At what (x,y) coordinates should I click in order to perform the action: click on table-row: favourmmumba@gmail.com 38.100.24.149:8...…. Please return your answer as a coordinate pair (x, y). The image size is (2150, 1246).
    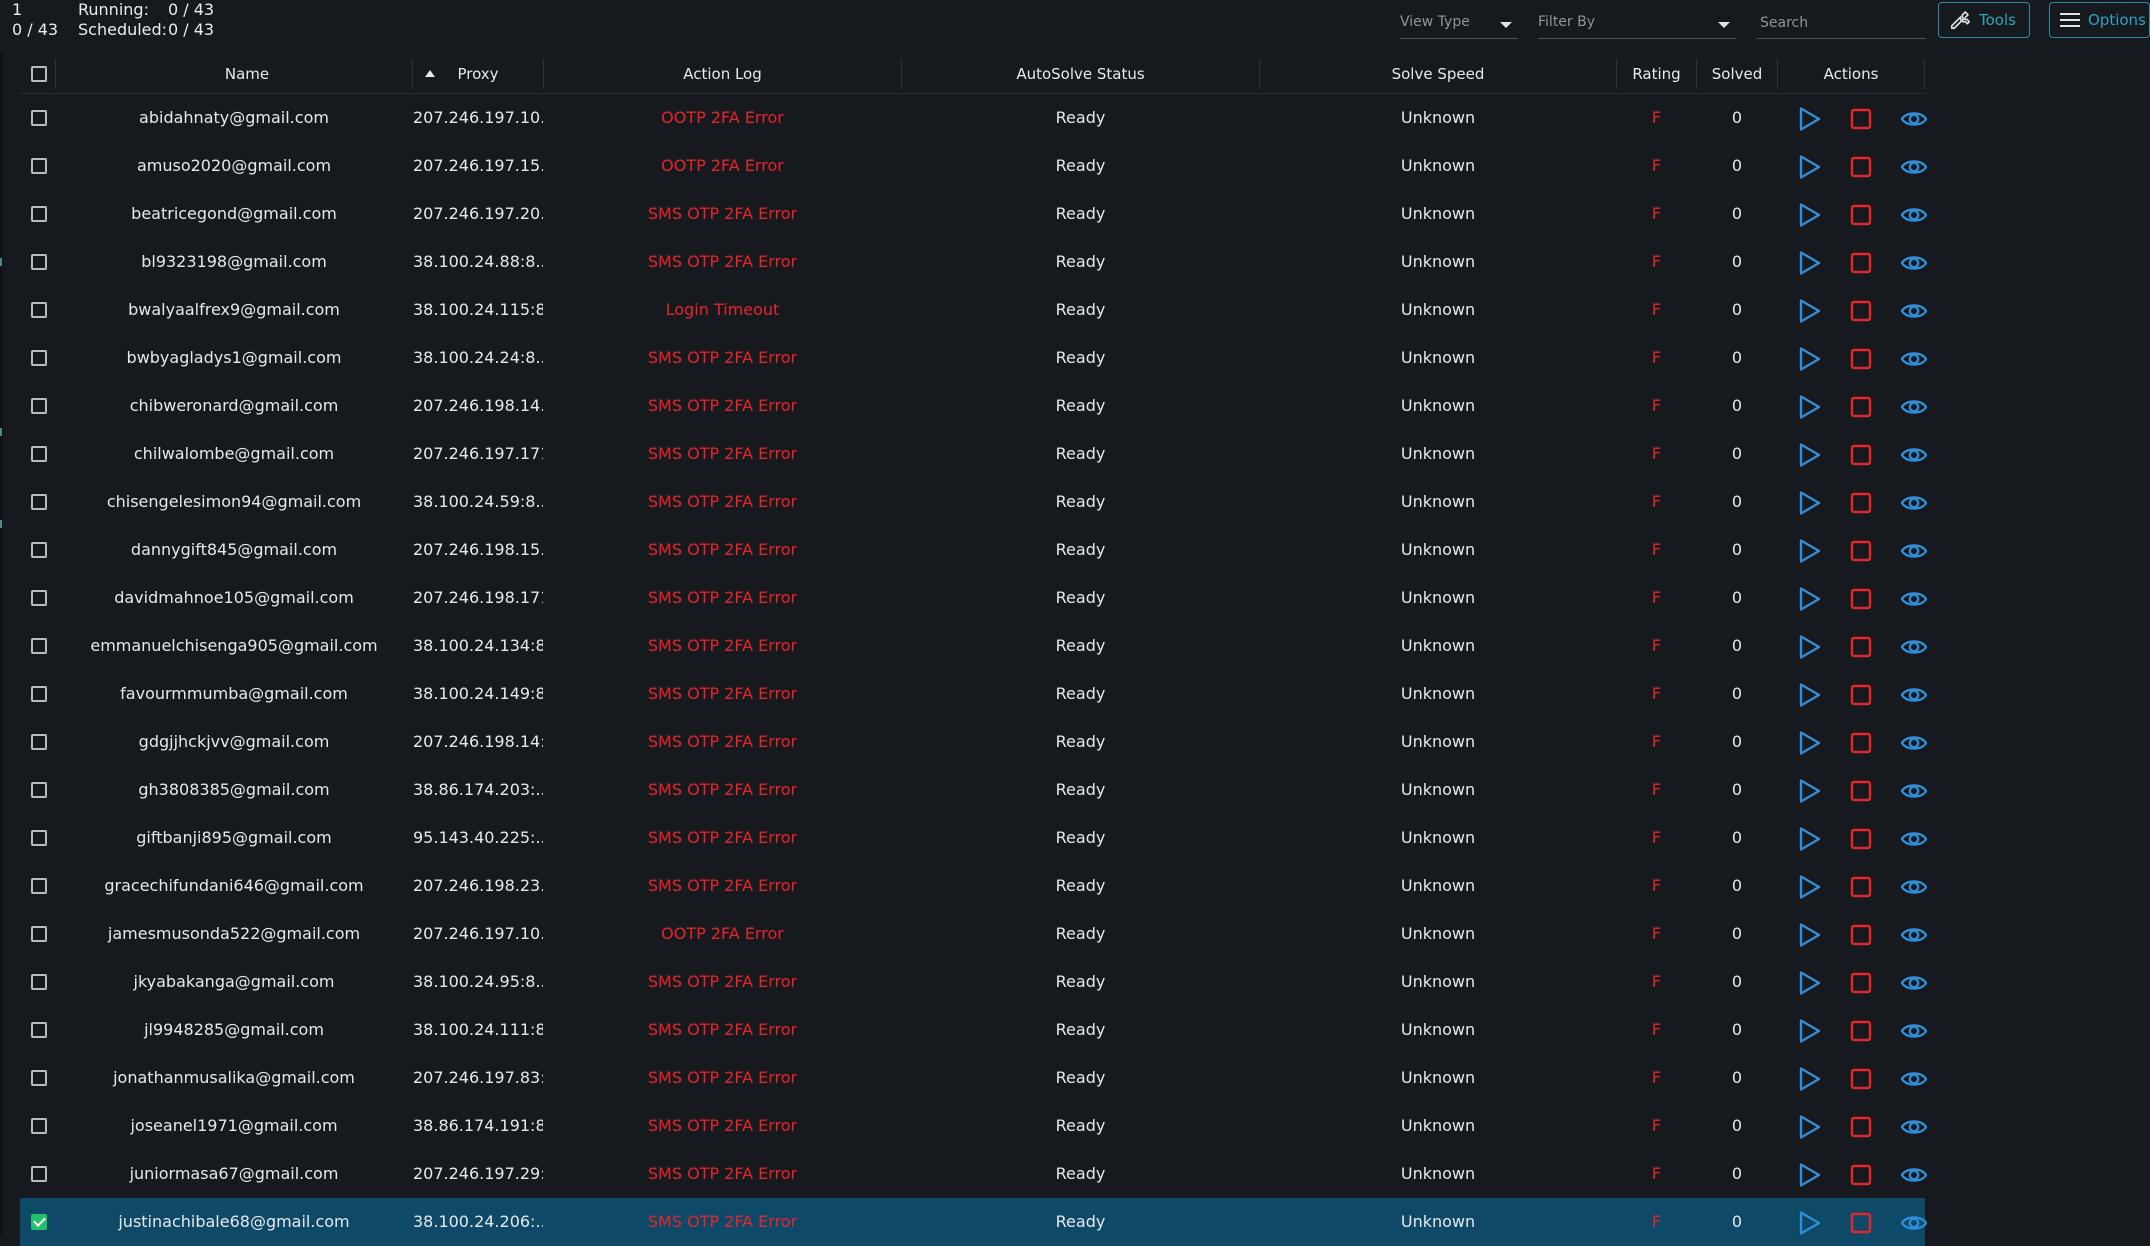
    Looking at the image, I should click on (974, 694).